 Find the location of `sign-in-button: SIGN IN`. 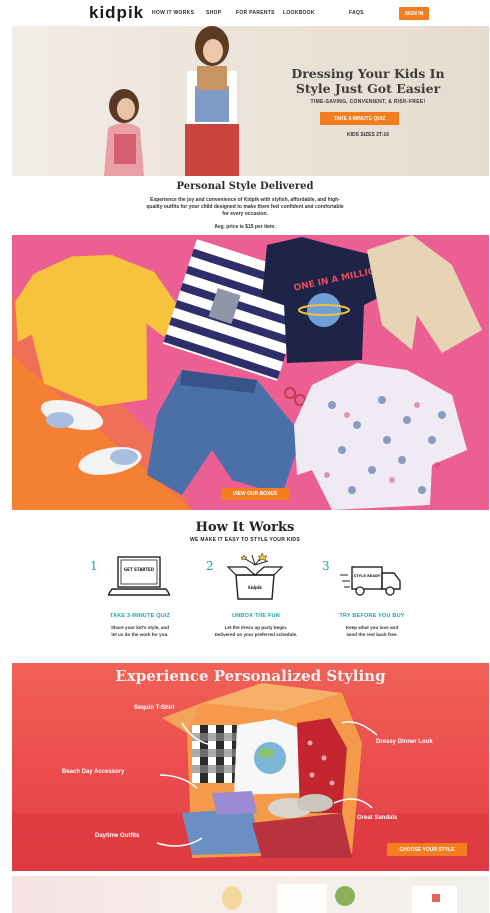

sign-in-button: SIGN IN is located at coordinates (414, 13).